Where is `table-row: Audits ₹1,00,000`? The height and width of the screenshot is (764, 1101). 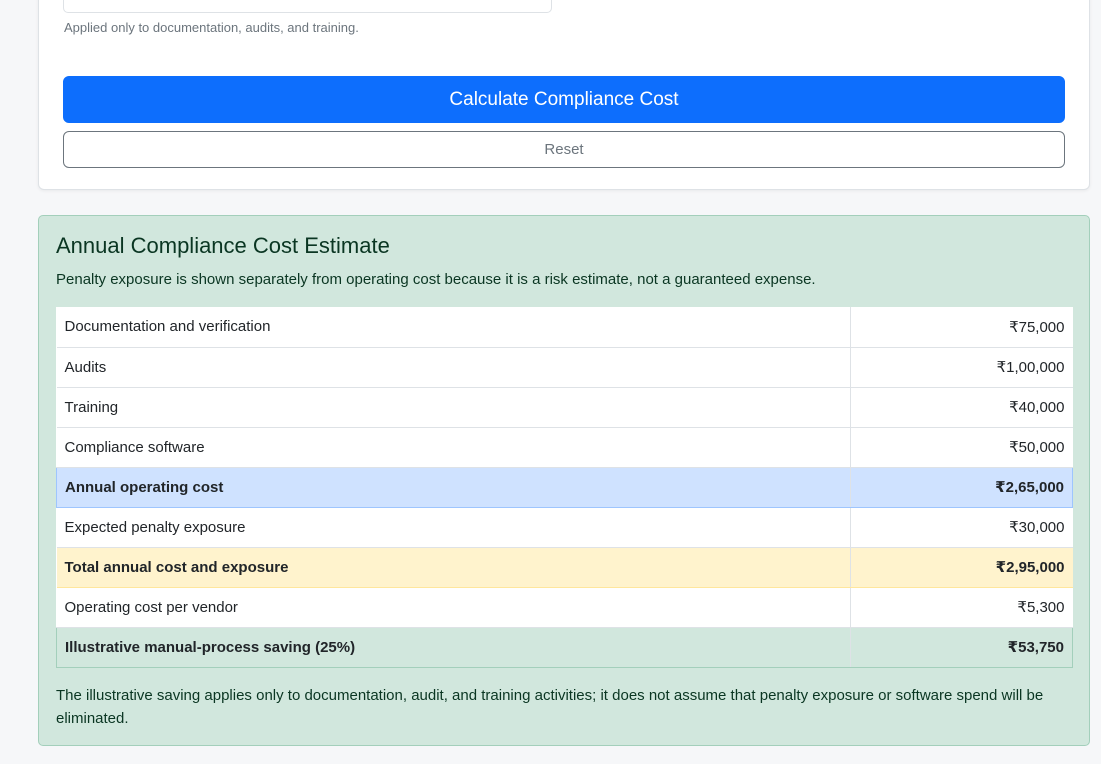
table-row: Audits ₹1,00,000 is located at coordinates (564, 367).